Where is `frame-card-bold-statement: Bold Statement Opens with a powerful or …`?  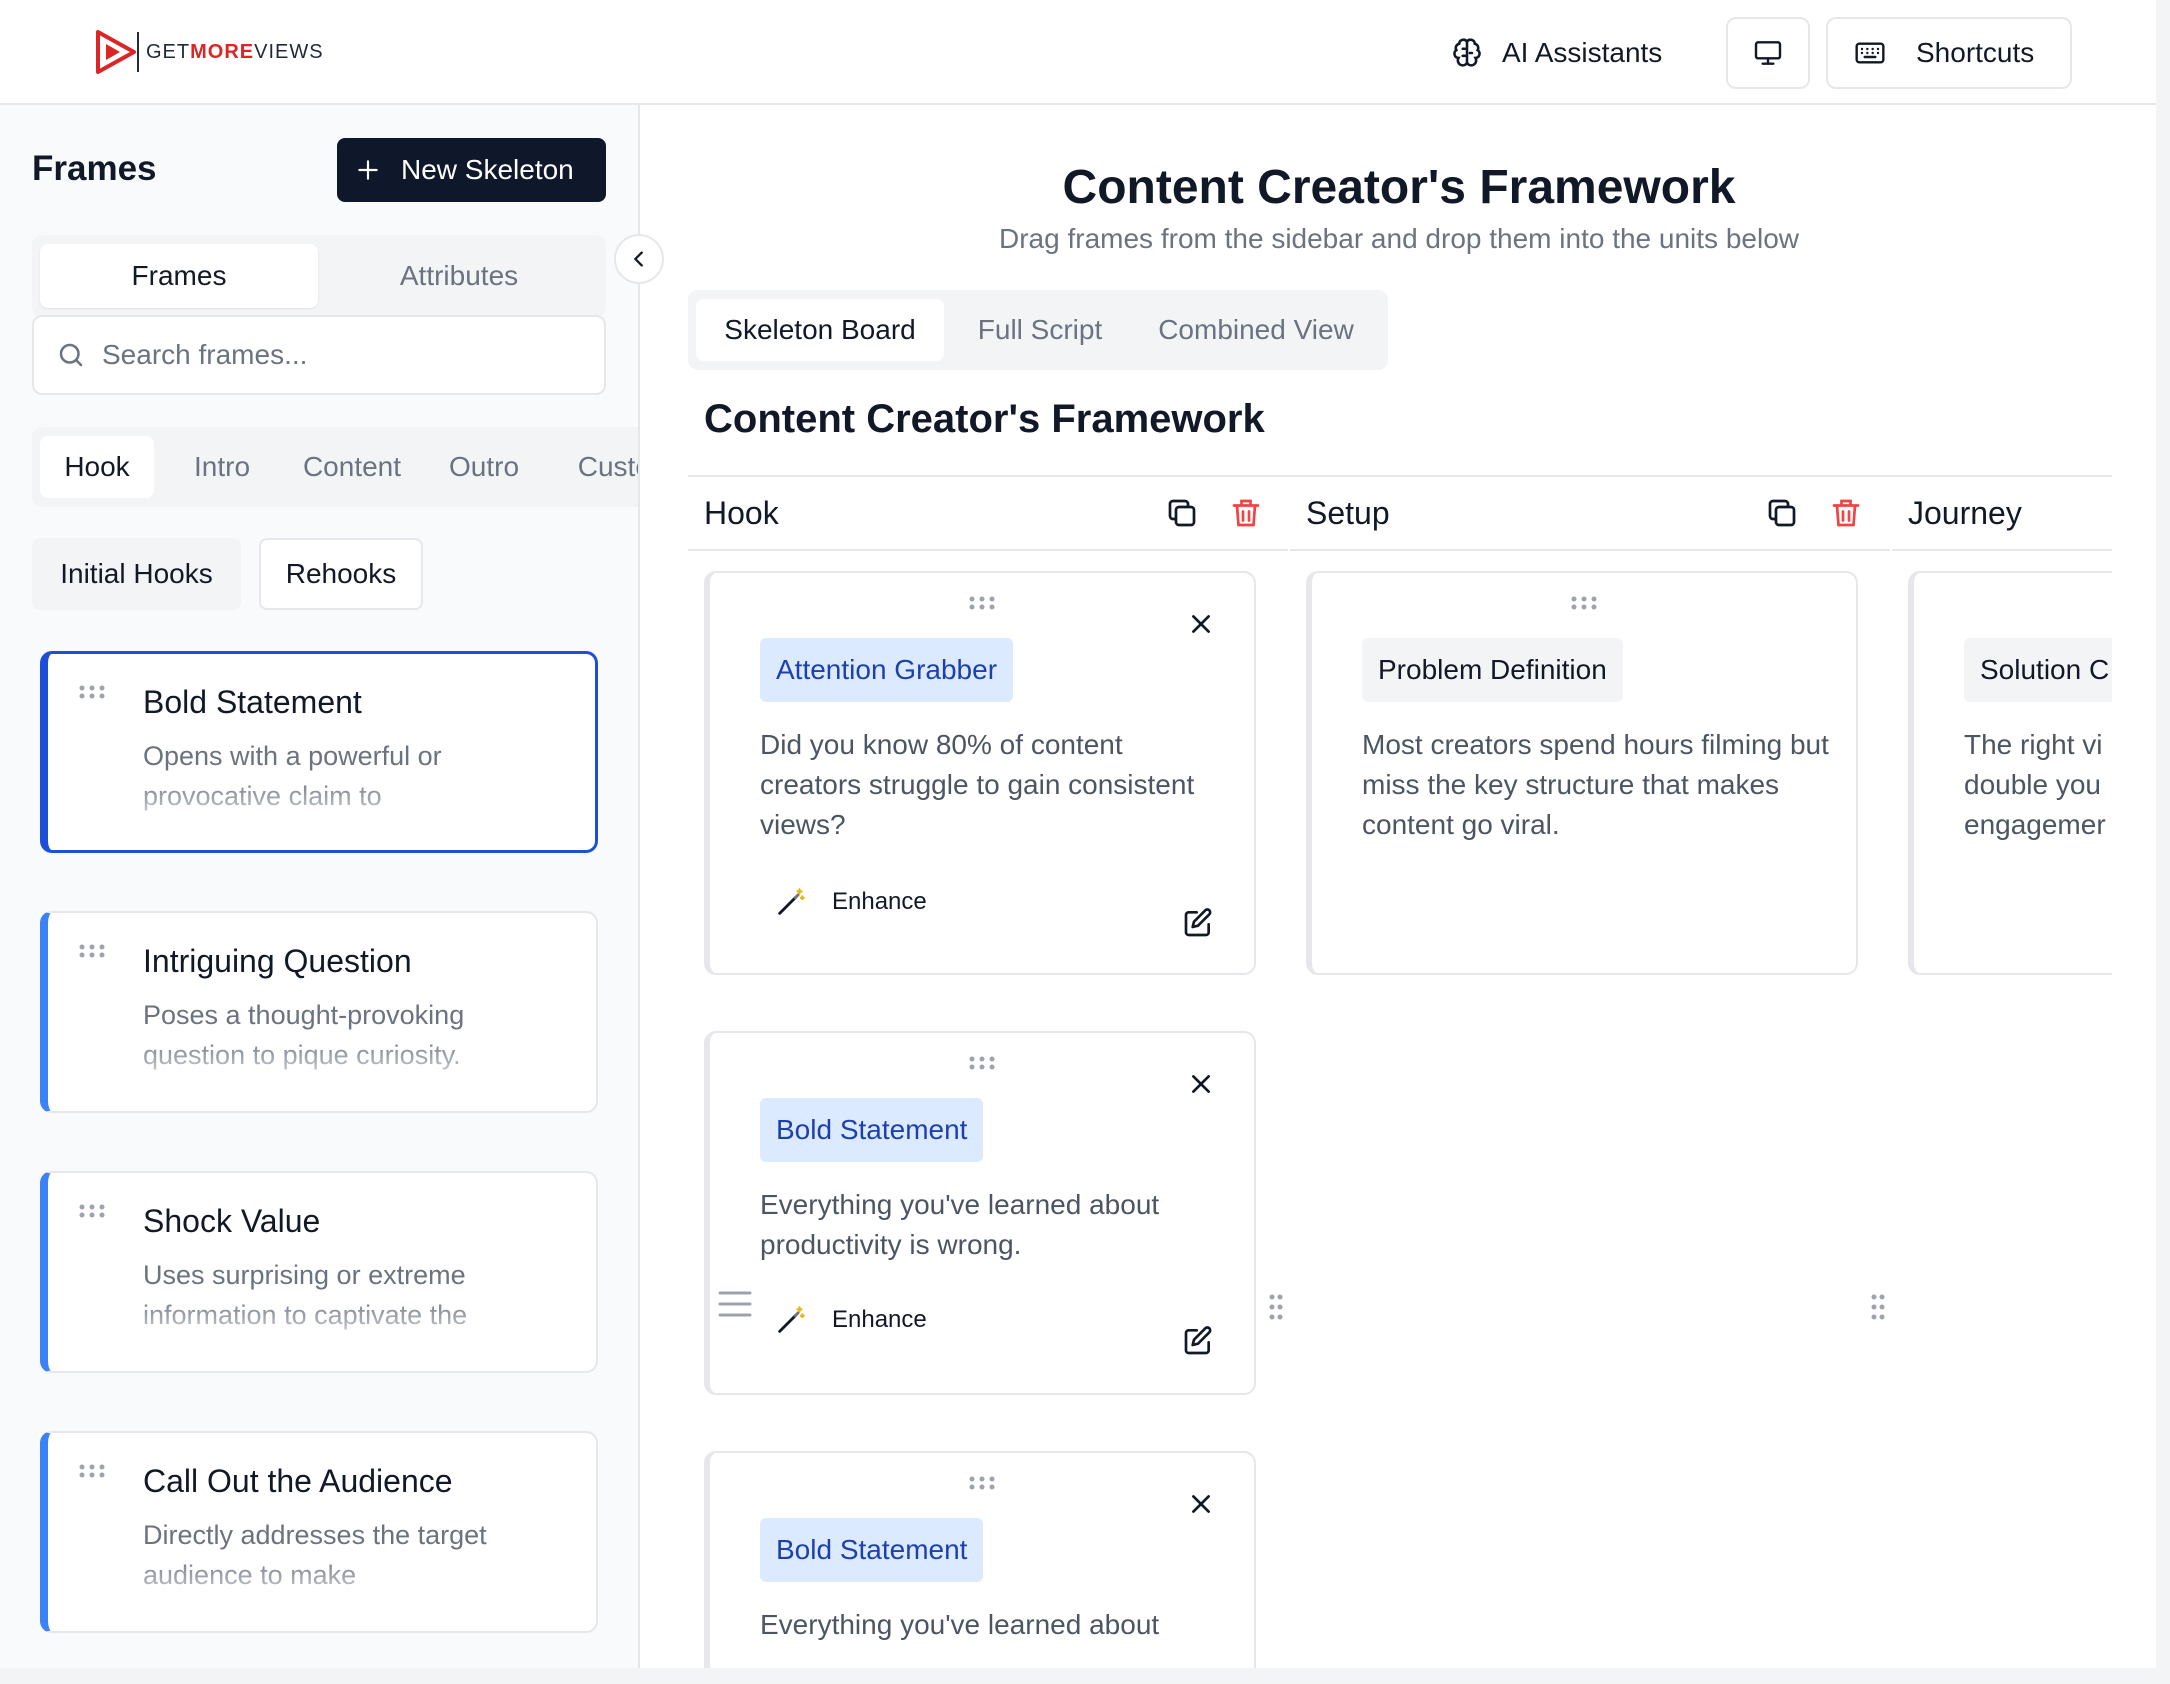
frame-card-bold-statement: Bold Statement Opens with a powerful or … is located at coordinates (319, 752).